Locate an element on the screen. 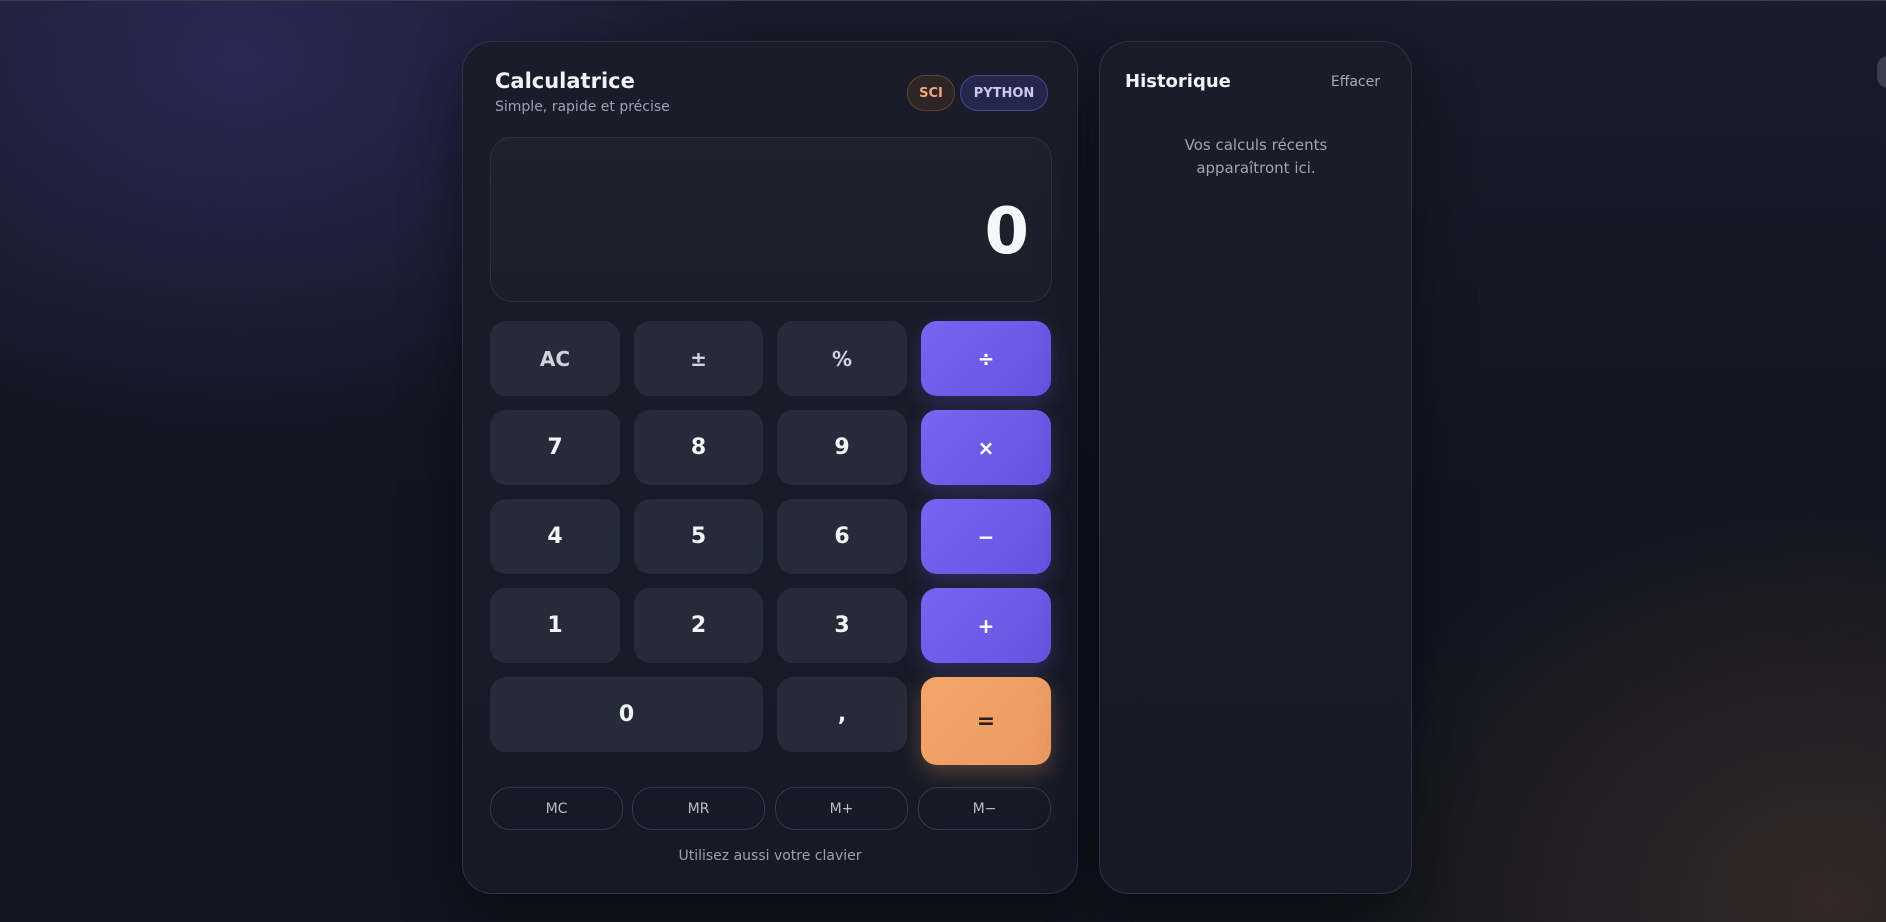  subtract-button: − is located at coordinates (986, 536).